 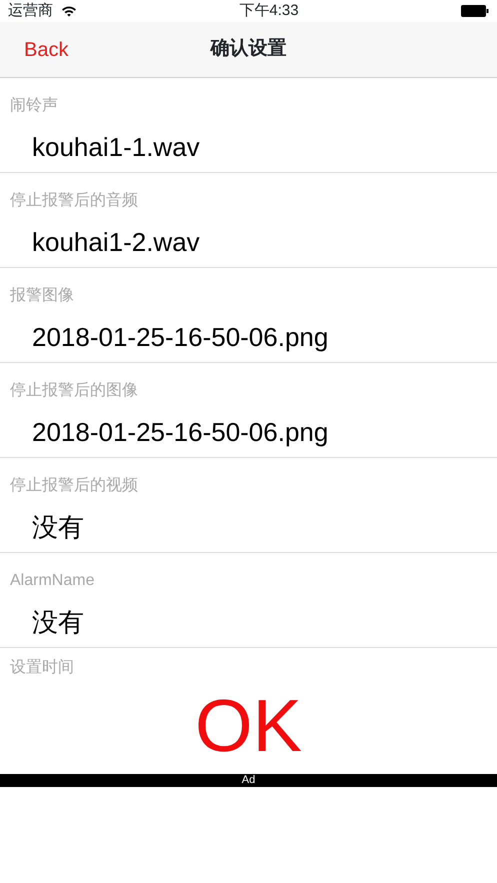 What do you see at coordinates (269, 10) in the screenshot?
I see `status-time: 下午4:33` at bounding box center [269, 10].